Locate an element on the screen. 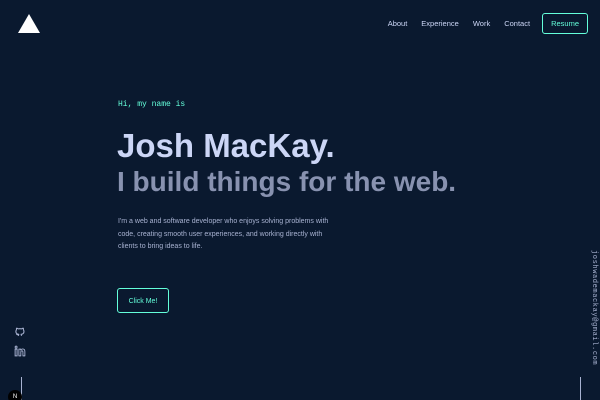 The height and width of the screenshot is (400, 600). top-nav: About Experience Work Contact Resume is located at coordinates (488, 23).